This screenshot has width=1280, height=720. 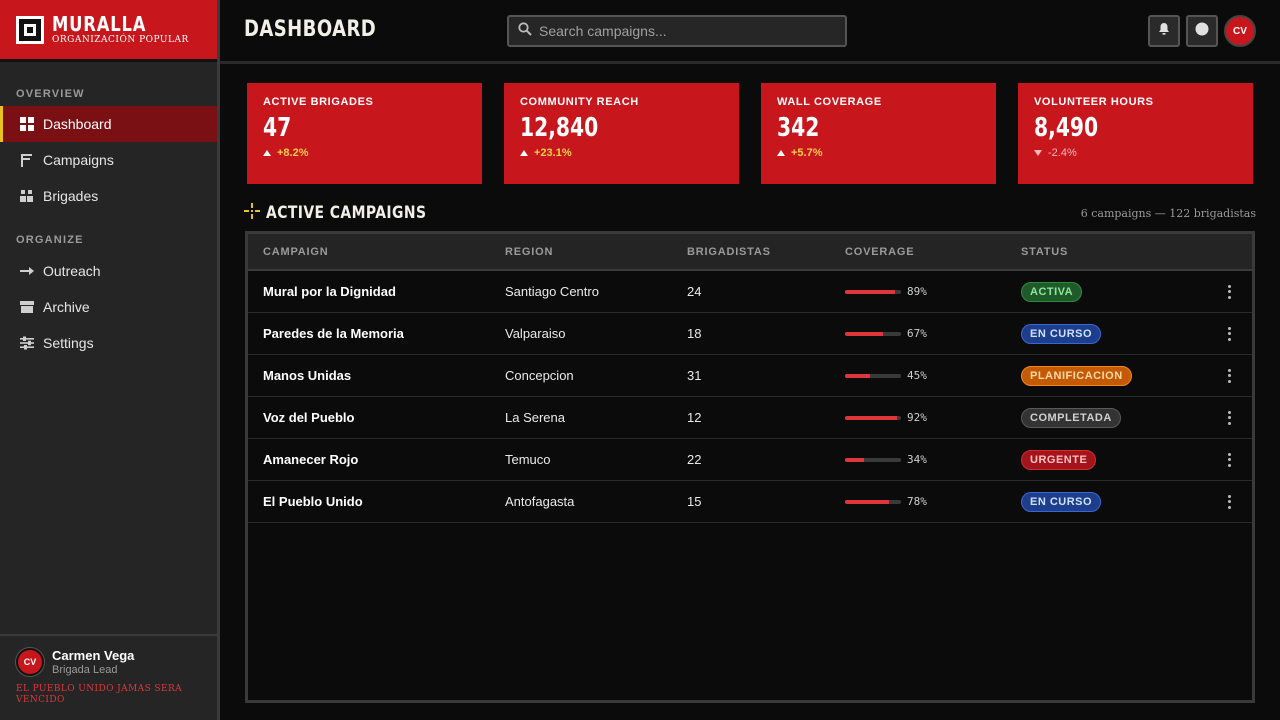 I want to click on stat-value: 12,840, so click(x=559, y=128).